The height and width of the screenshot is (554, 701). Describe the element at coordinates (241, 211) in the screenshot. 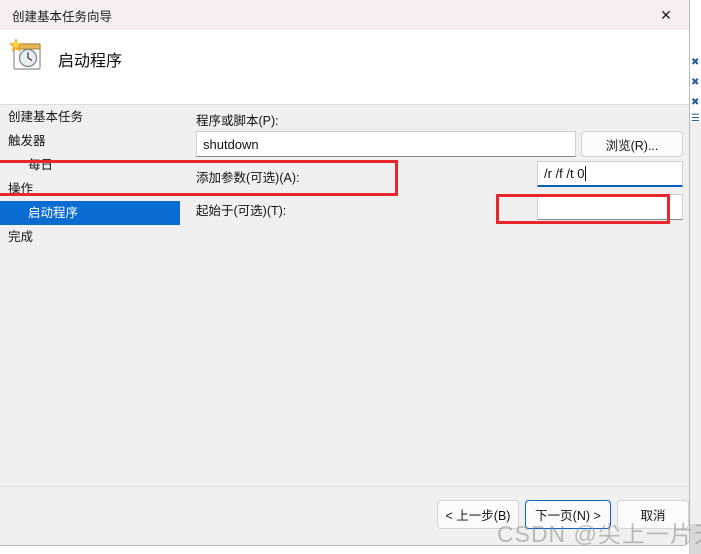

I see `start-in-label: 起始于(可选)(T):` at that location.